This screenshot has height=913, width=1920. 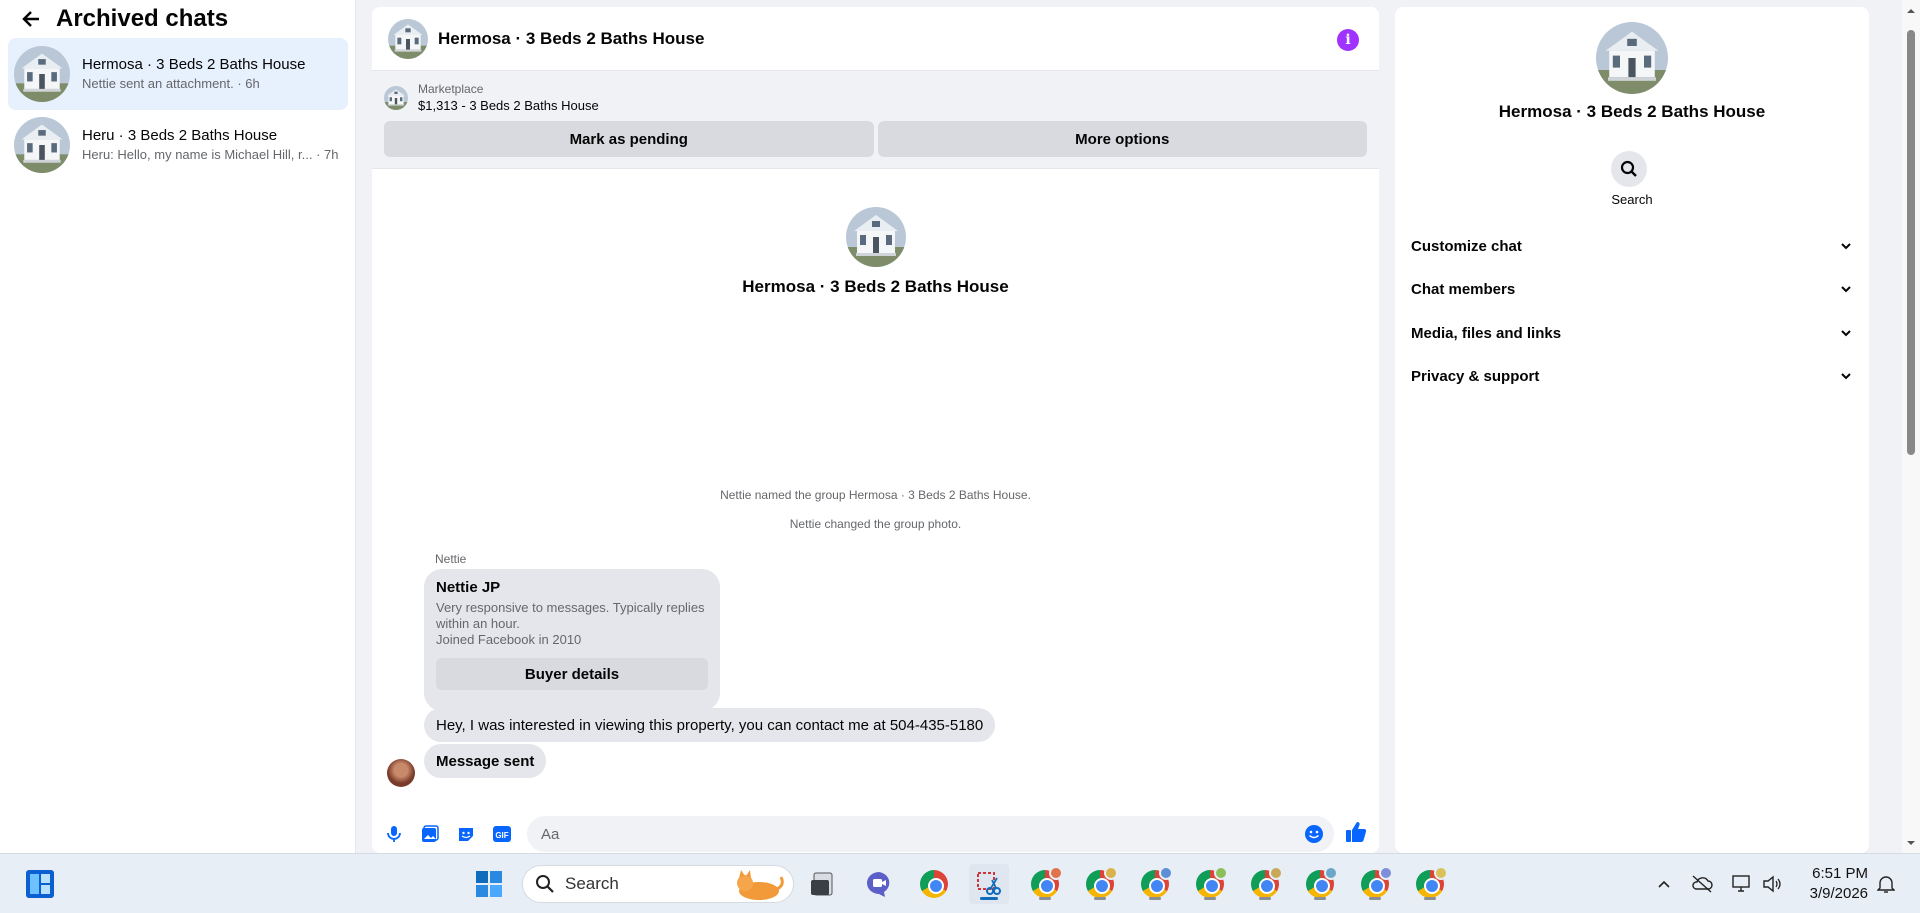 What do you see at coordinates (879, 884) in the screenshot?
I see `video-call-icon` at bounding box center [879, 884].